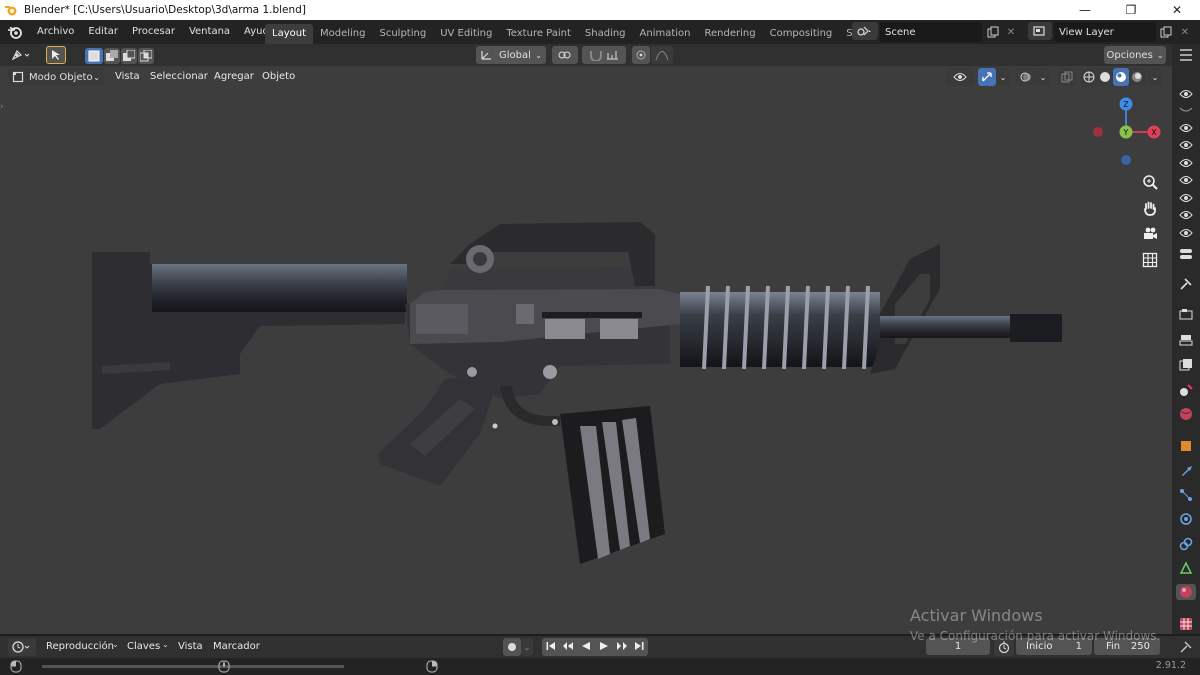  Describe the element at coordinates (1121, 77) in the screenshot. I see `material-shading-icon` at that location.